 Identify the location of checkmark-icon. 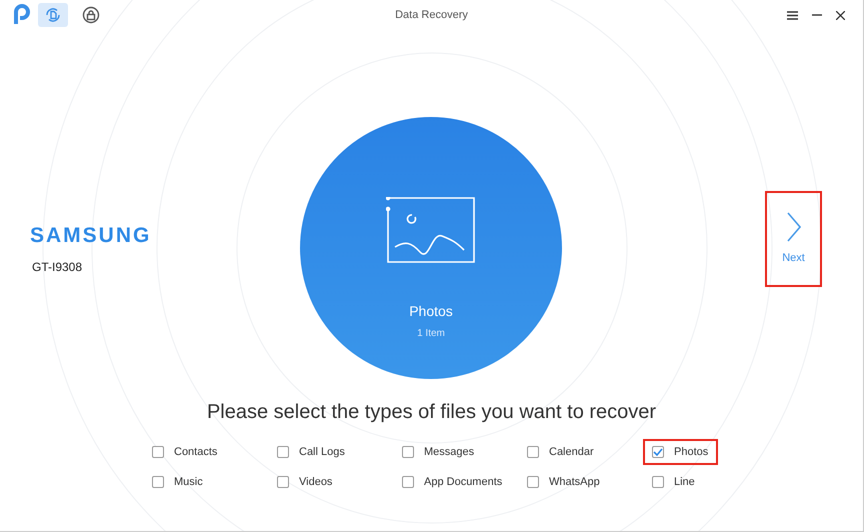
(658, 452).